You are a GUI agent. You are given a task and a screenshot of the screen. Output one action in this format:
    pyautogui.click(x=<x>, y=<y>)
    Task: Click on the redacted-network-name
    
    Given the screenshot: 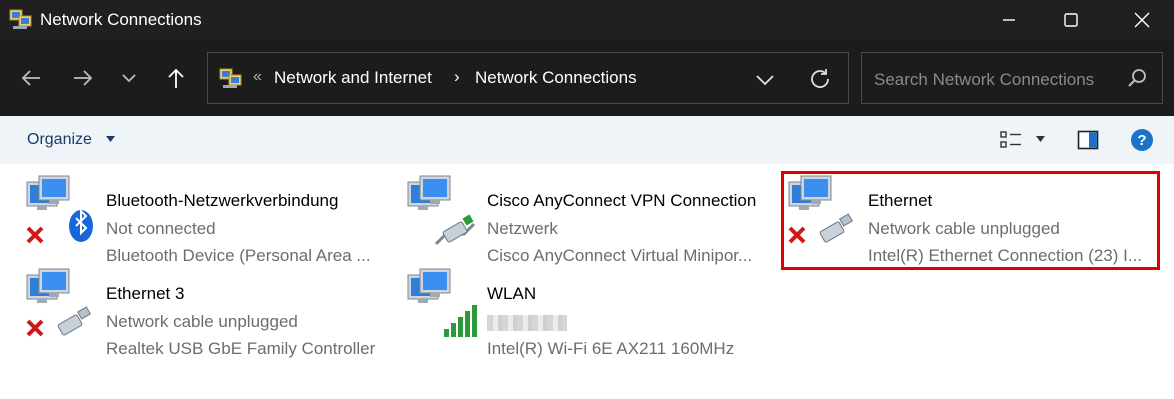 What is the action you would take?
    pyautogui.click(x=527, y=323)
    